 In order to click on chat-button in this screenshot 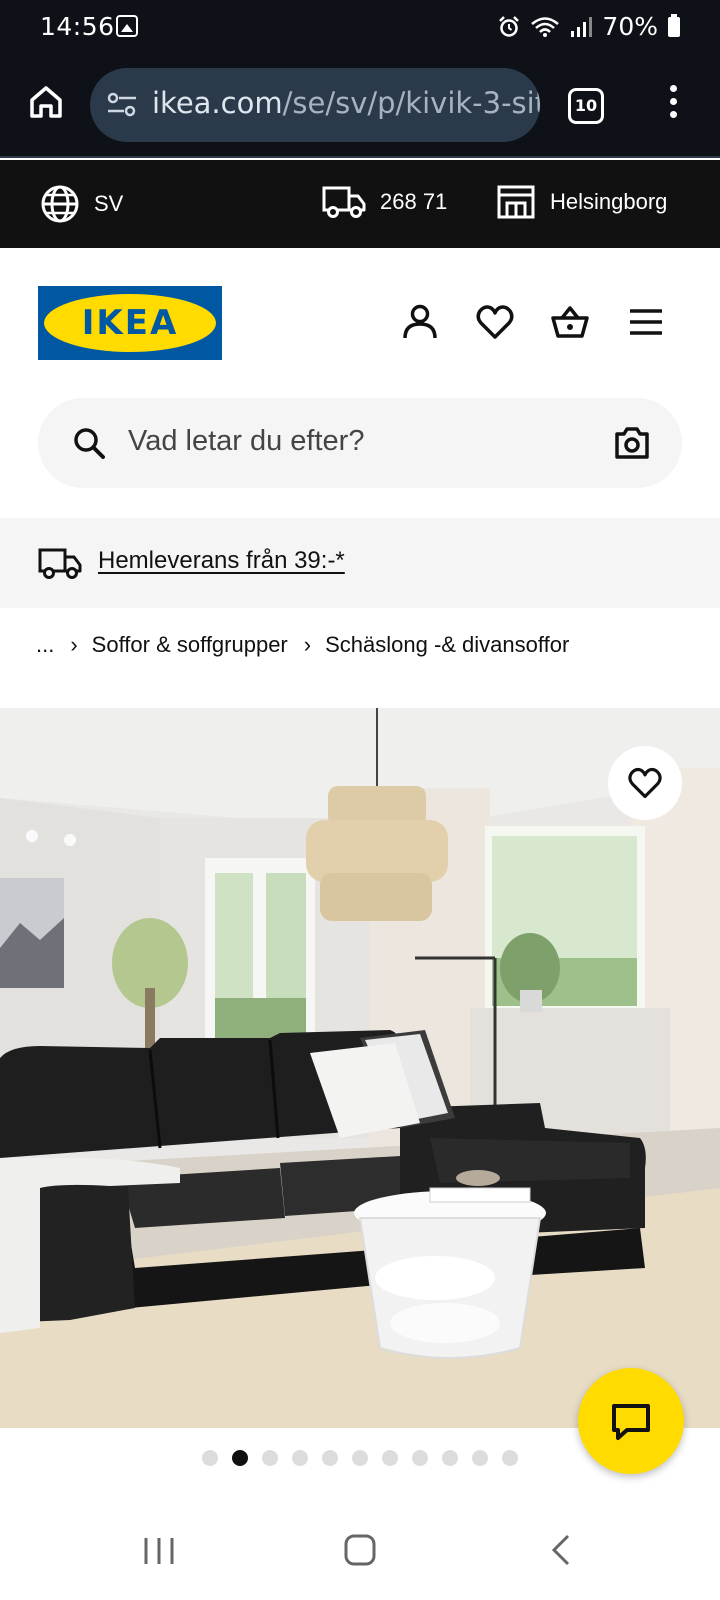, I will do `click(631, 1421)`.